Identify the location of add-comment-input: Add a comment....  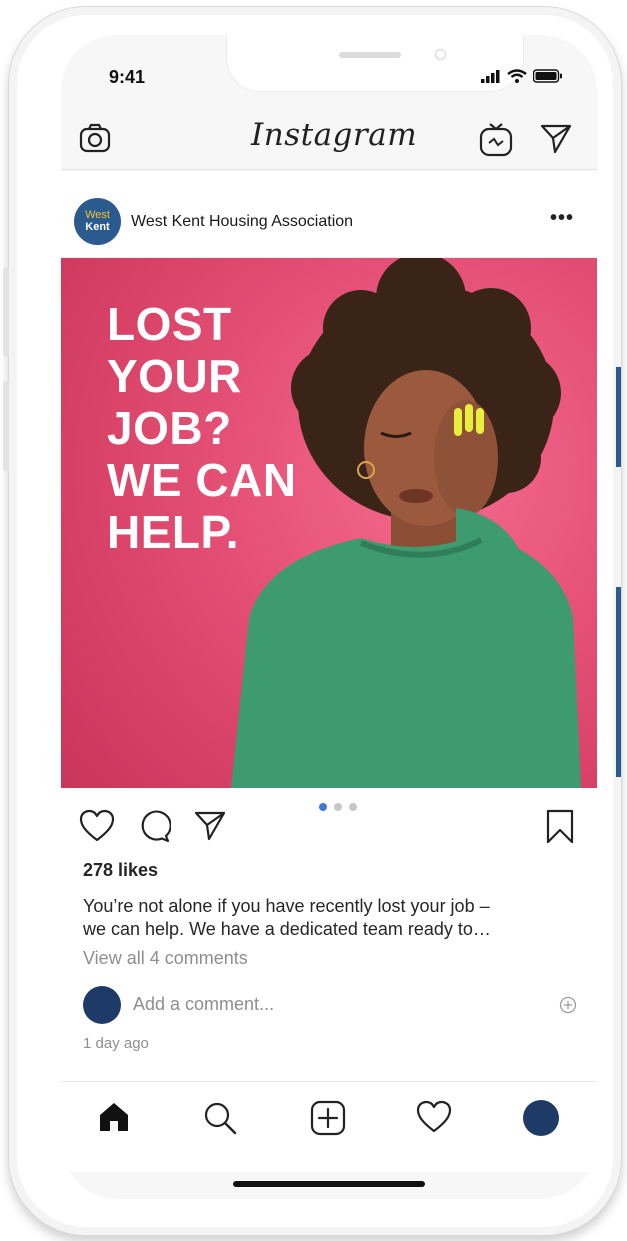
(203, 1004).